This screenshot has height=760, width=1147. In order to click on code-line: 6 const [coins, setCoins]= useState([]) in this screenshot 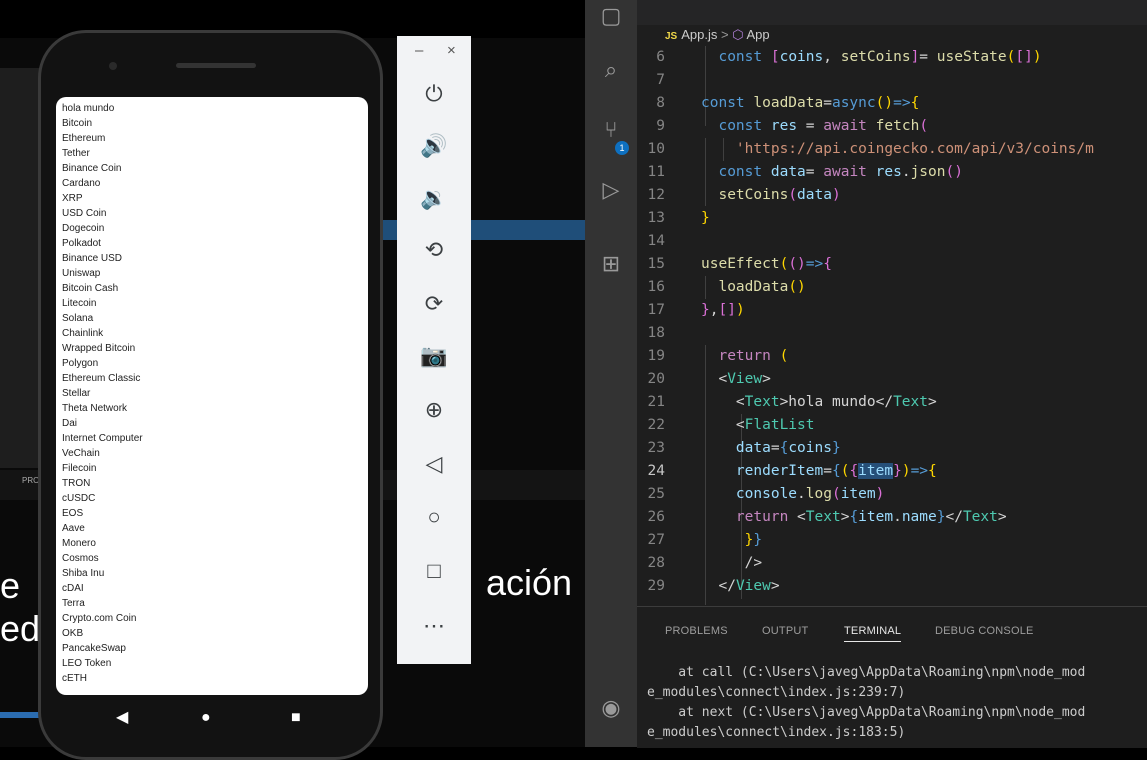, I will do `click(849, 57)`.